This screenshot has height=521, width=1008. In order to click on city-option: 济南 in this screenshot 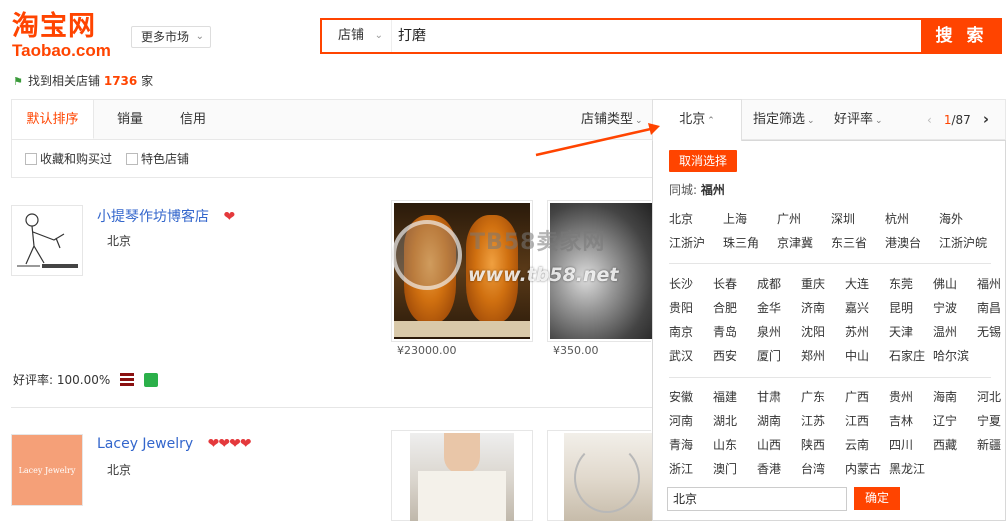, I will do `click(813, 307)`.